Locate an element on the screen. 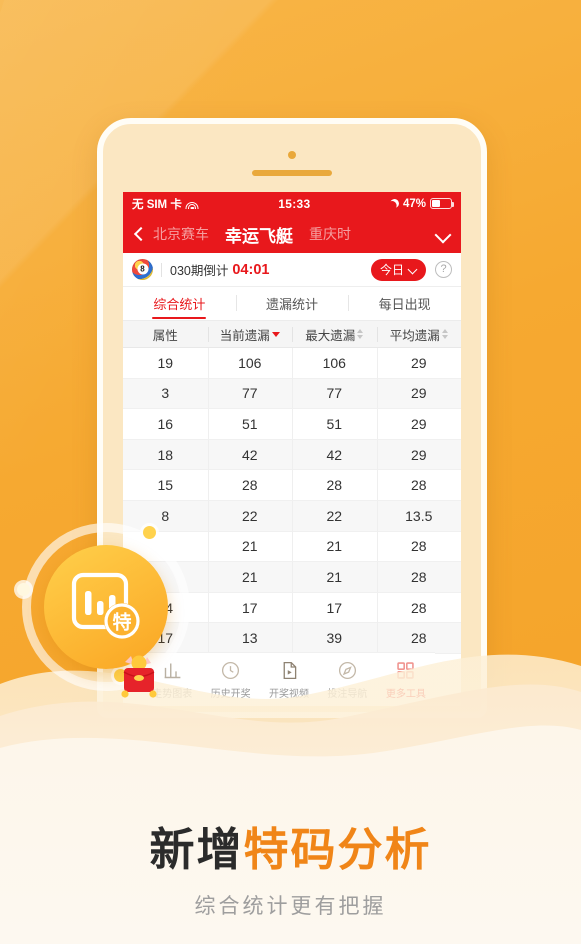 This screenshot has width=581, height=944. column-header-average-omission: 平均遗漏 is located at coordinates (419, 334).